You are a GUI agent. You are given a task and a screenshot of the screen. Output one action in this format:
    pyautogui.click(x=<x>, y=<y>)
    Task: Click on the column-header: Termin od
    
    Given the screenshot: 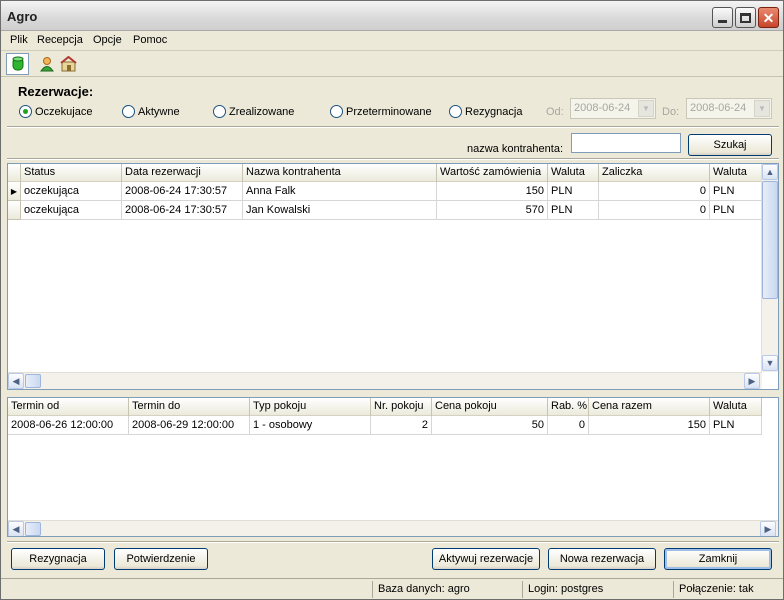 What is the action you would take?
    pyautogui.click(x=68, y=407)
    